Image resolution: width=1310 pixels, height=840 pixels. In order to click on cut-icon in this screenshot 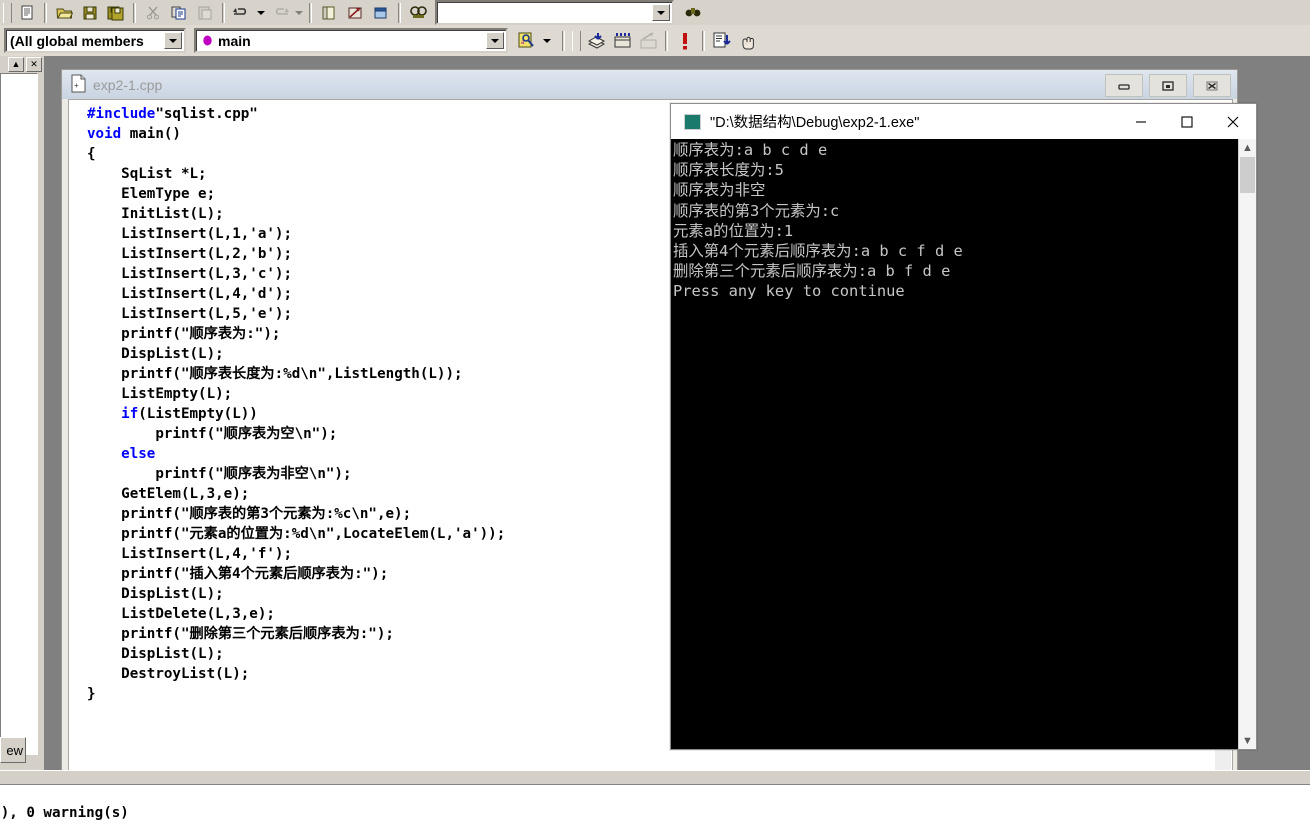, I will do `click(153, 13)`.